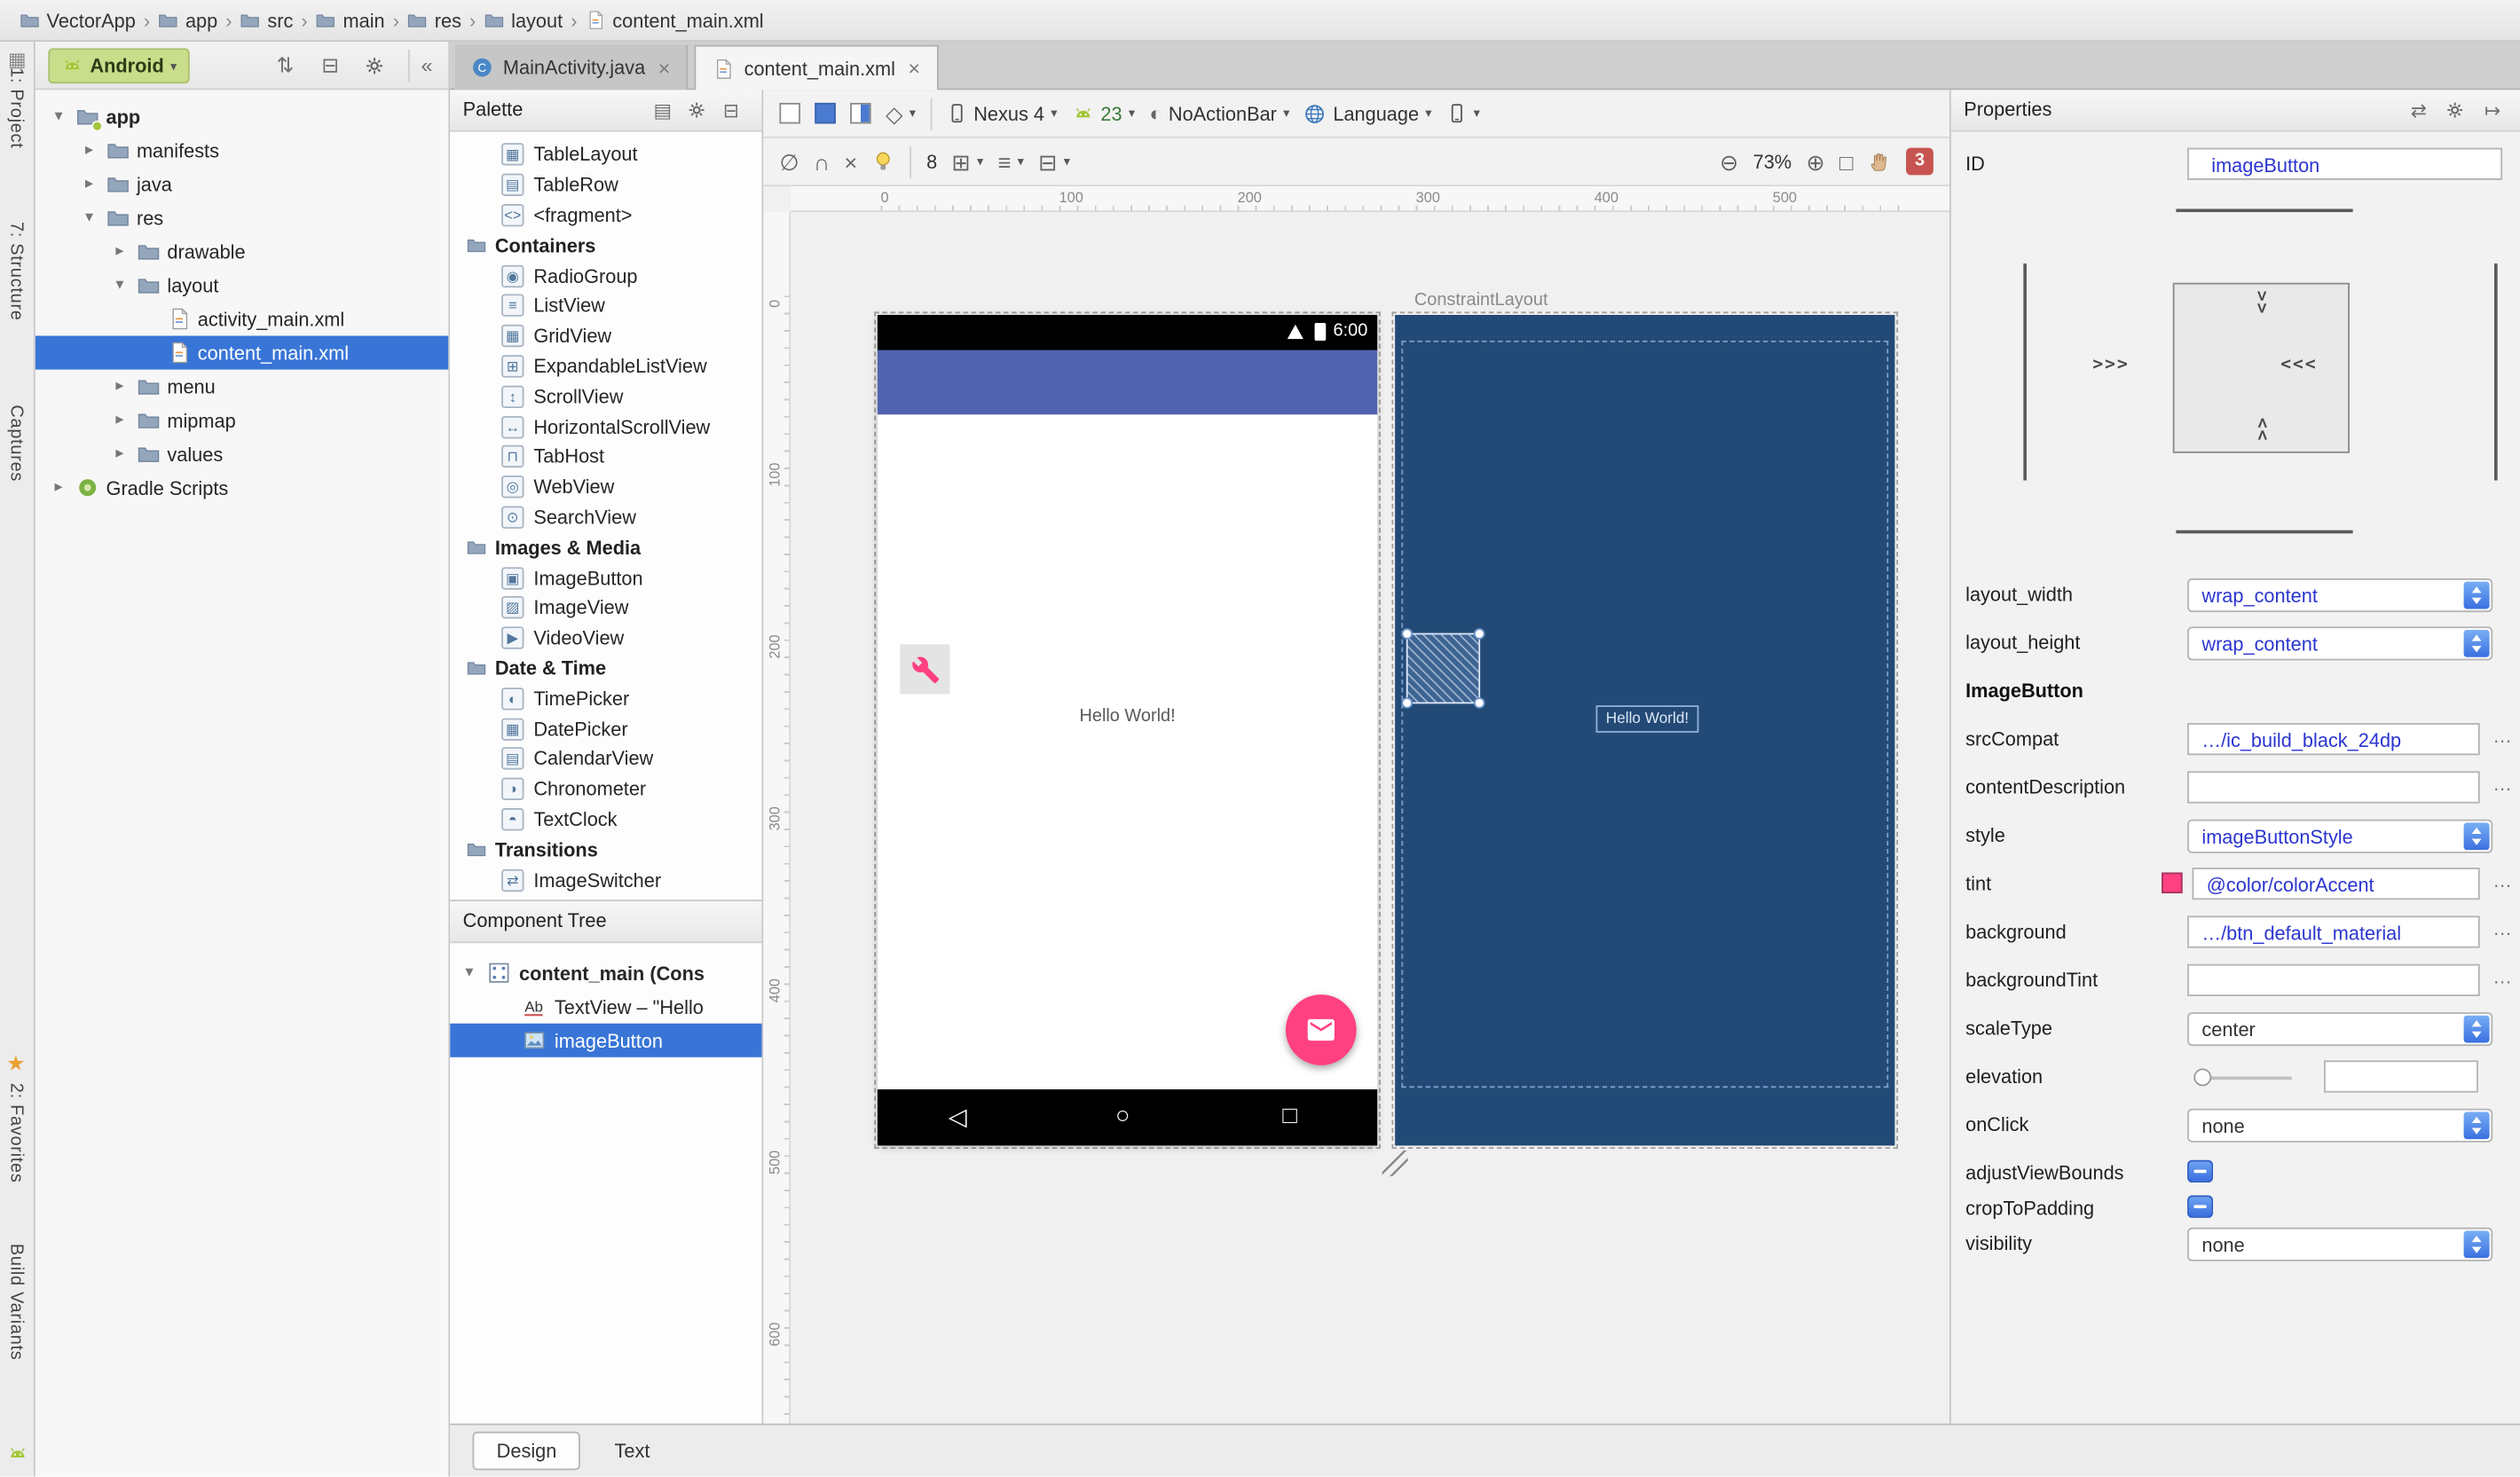 This screenshot has width=2520, height=1477. Describe the element at coordinates (2263, 303) in the screenshot. I see `constraint-top-arrows-icon: >>` at that location.